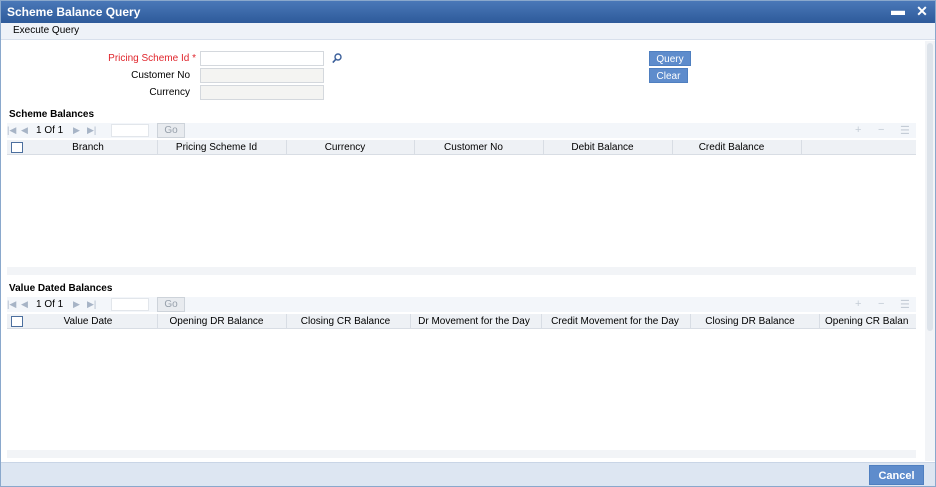 This screenshot has width=936, height=487. Describe the element at coordinates (160, 75) in the screenshot. I see `customer-no-label: Customer No` at that location.